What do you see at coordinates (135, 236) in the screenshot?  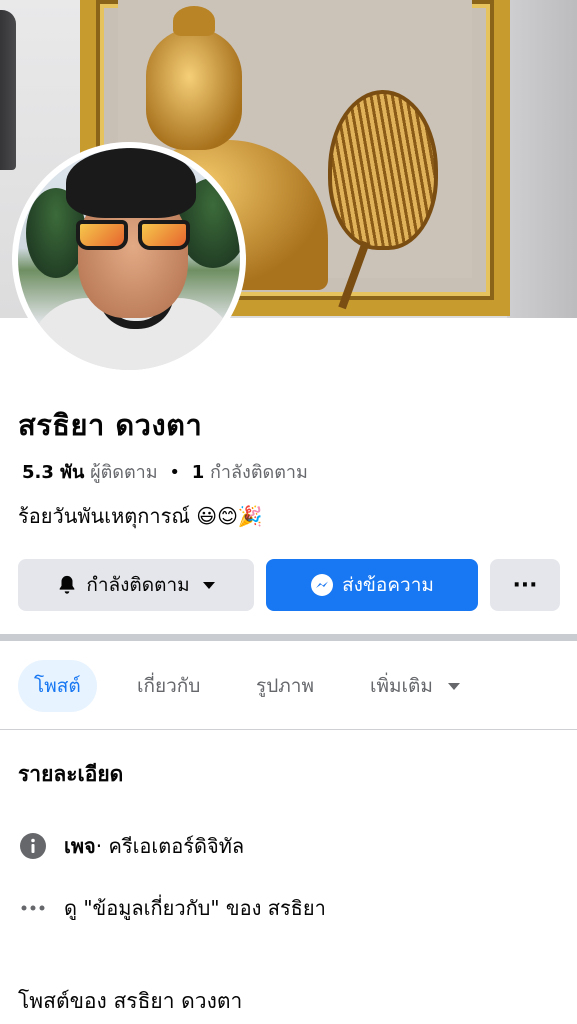 I see `avatar-sunglasses` at bounding box center [135, 236].